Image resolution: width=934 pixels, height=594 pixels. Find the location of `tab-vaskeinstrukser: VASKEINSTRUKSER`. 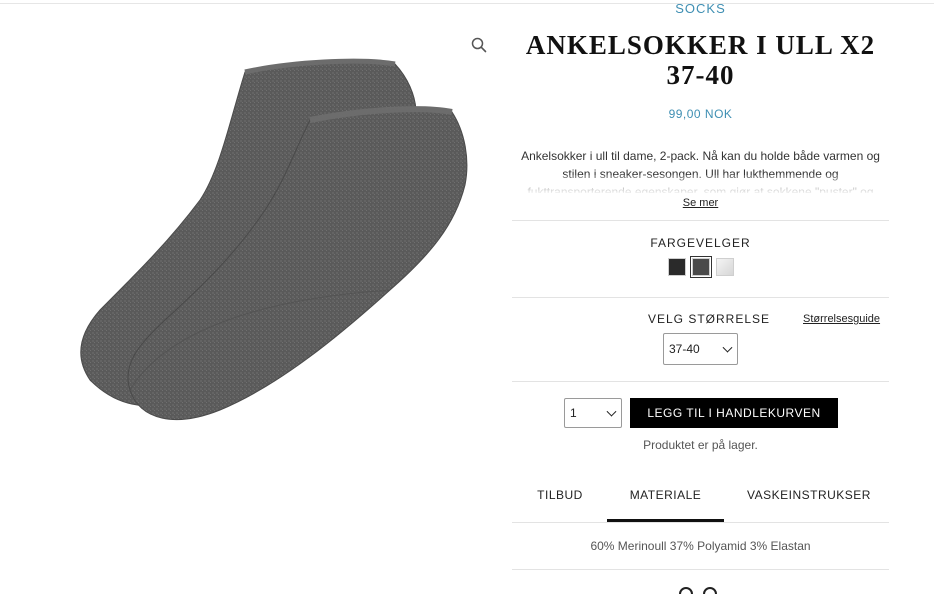

tab-vaskeinstrukser: VASKEINSTRUKSER is located at coordinates (808, 505).